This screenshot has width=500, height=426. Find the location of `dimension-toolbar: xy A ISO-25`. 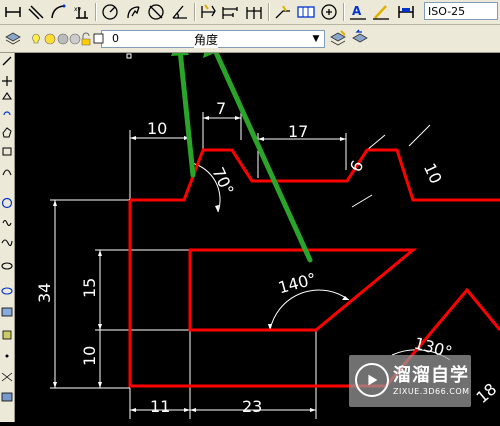

dimension-toolbar: xy A ISO-25 is located at coordinates (250, 12).